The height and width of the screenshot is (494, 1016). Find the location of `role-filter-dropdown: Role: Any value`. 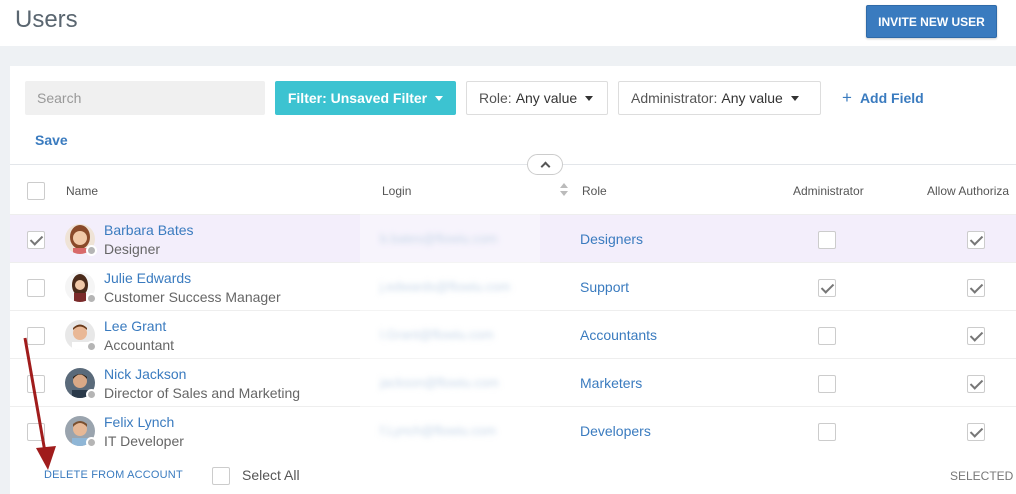

role-filter-dropdown: Role: Any value is located at coordinates (537, 98).